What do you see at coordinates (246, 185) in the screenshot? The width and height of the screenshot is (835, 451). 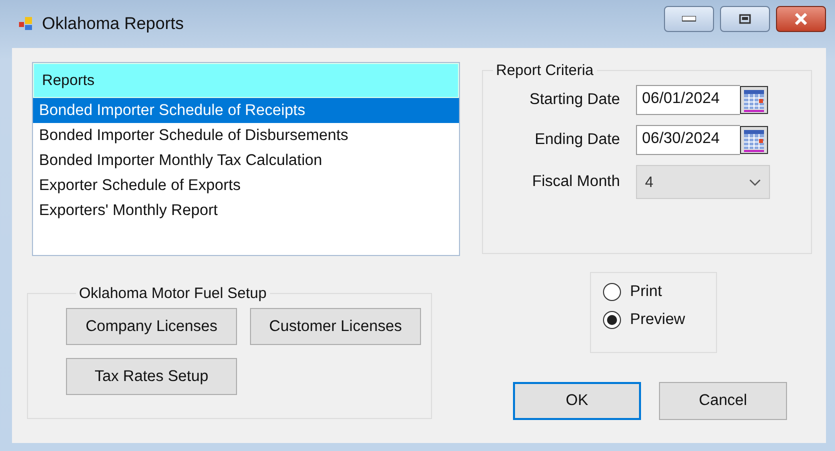 I see `report-list-item: Exporter Schedule of Exports` at bounding box center [246, 185].